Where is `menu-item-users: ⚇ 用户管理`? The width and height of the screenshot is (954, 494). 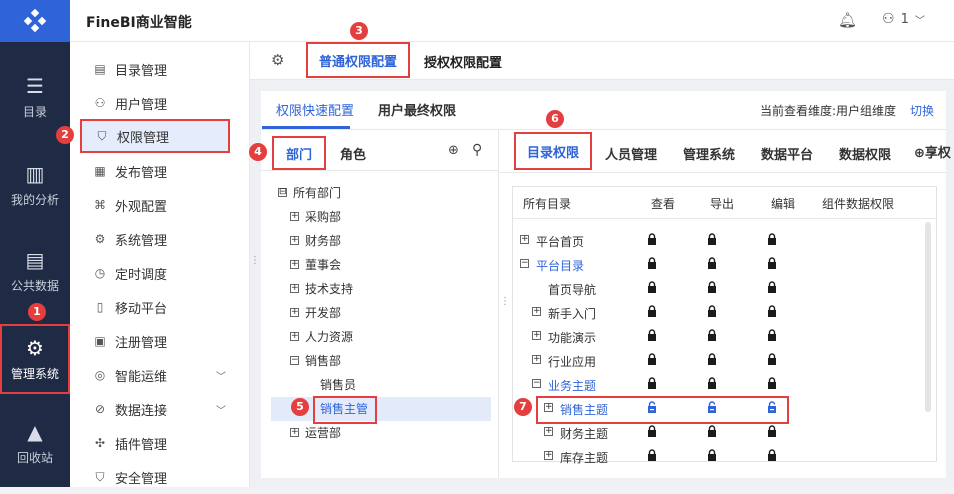 menu-item-users: ⚇ 用户管理 is located at coordinates (160, 103).